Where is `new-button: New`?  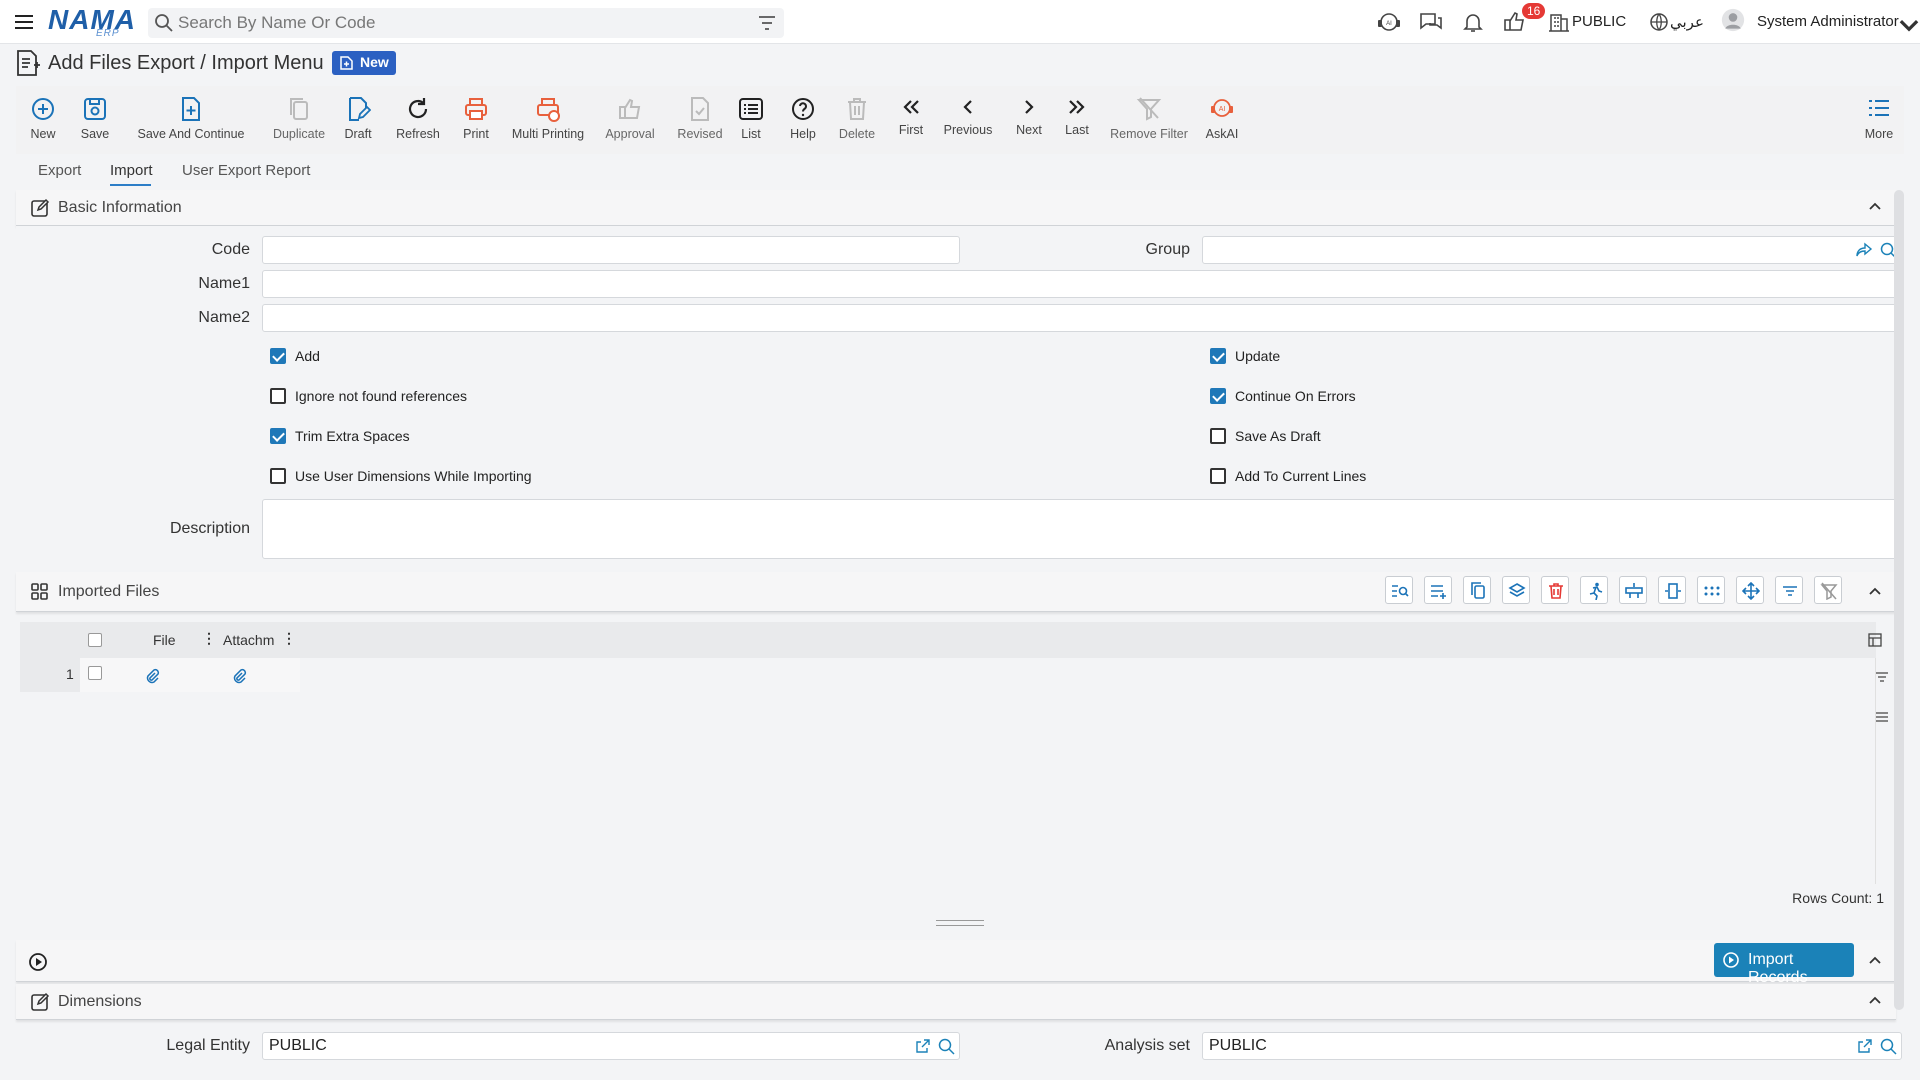
new-button: New is located at coordinates (43, 120).